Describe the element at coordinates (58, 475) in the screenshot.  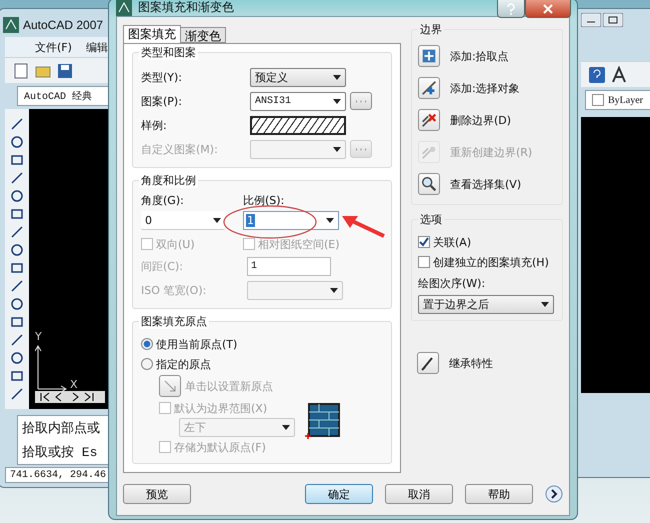
I see `coordinates: 741.6634, 294.46` at that location.